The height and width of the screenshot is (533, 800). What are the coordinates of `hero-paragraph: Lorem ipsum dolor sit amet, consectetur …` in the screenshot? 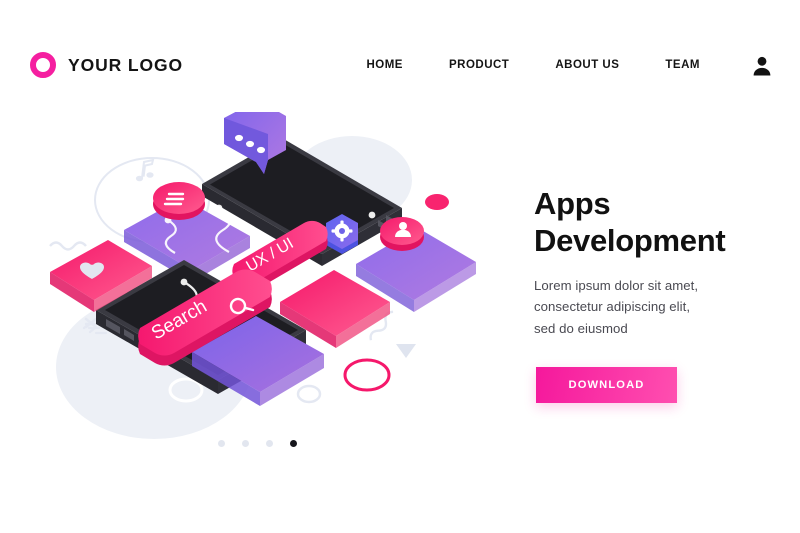 It's located at (657, 307).